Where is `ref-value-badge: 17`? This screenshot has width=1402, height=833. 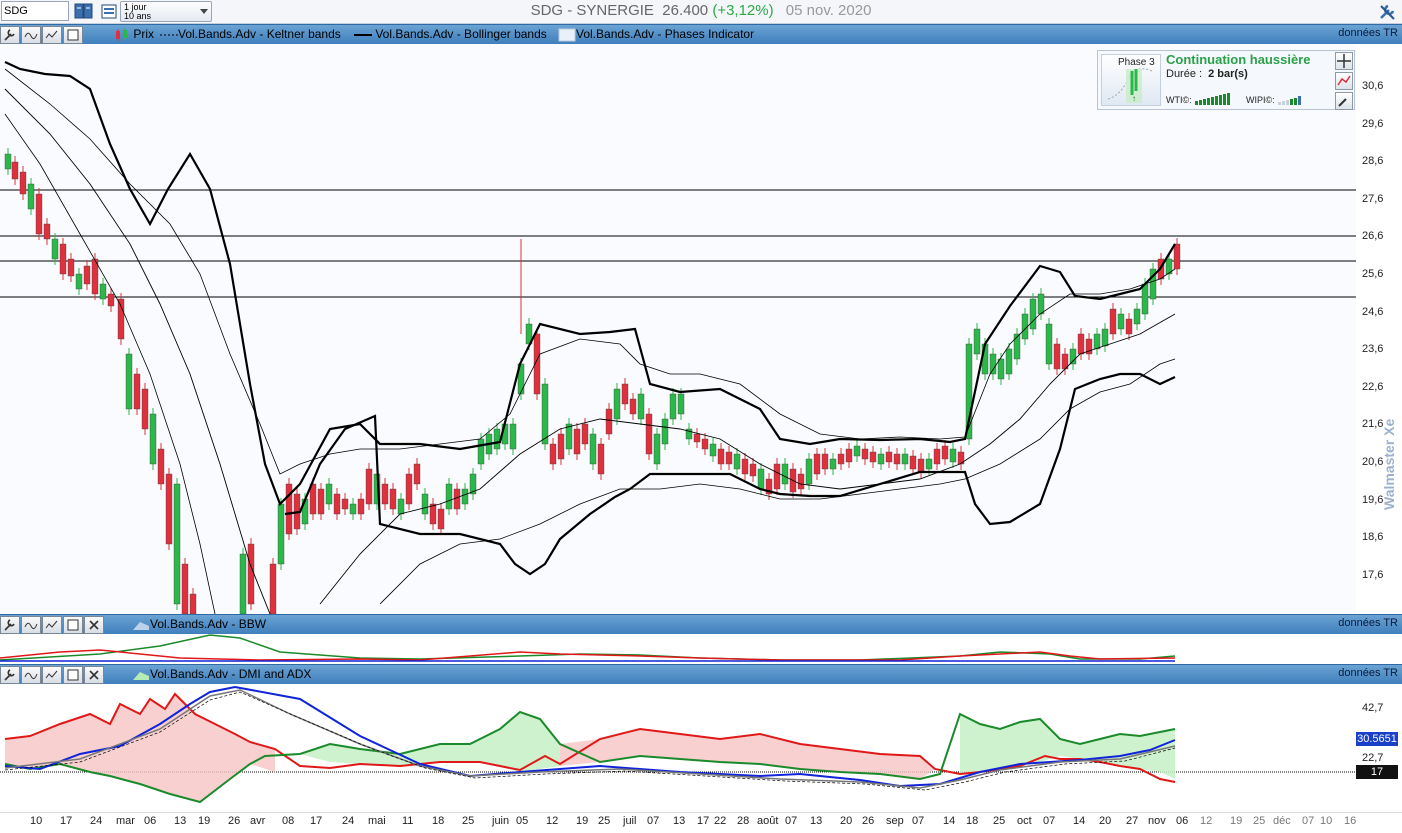 ref-value-badge: 17 is located at coordinates (1377, 772).